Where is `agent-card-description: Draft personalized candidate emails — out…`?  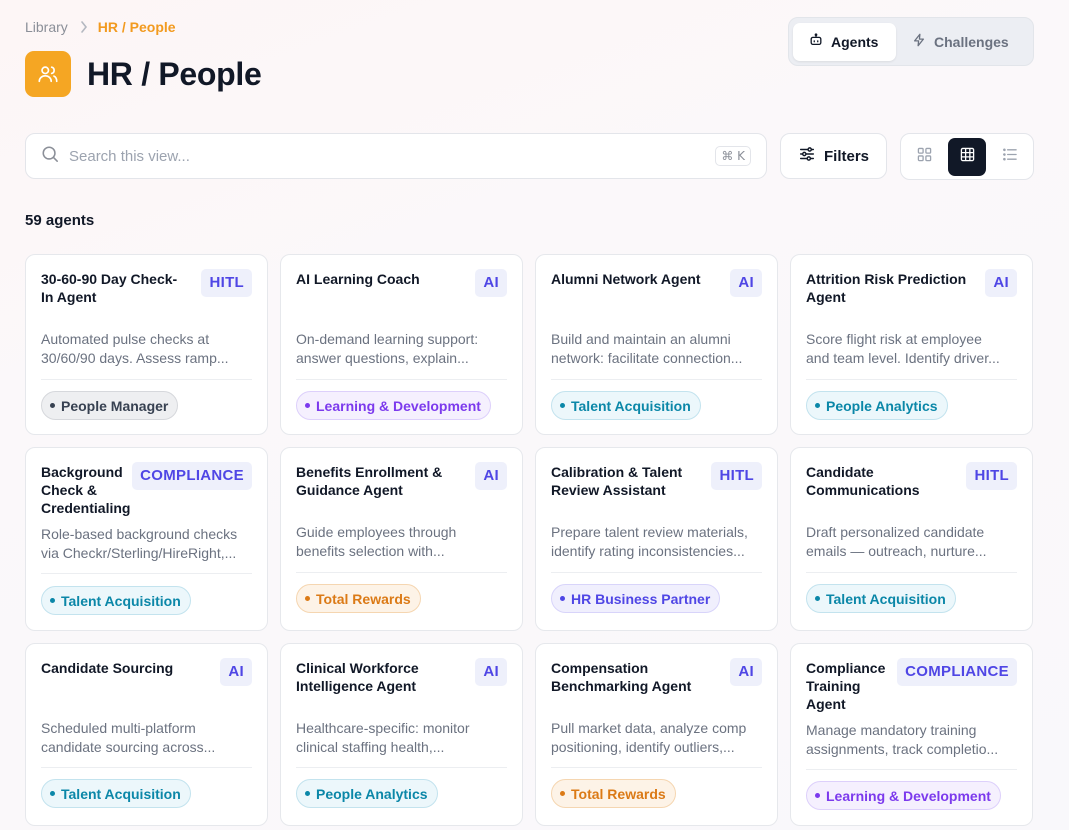 agent-card-description: Draft personalized candidate emails — out… is located at coordinates (896, 541).